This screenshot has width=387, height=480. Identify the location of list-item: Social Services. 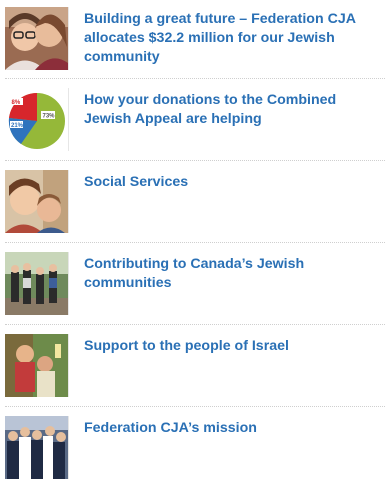
(193, 202).